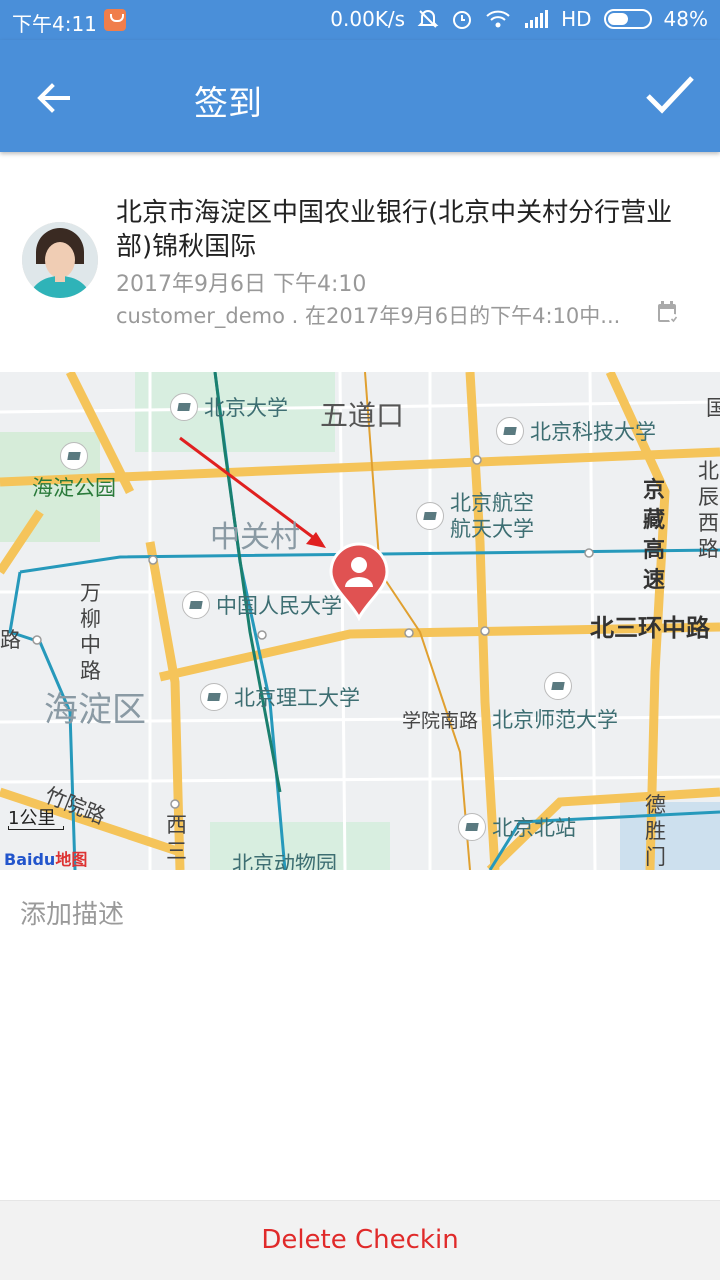  I want to click on notification-app-icon, so click(115, 20).